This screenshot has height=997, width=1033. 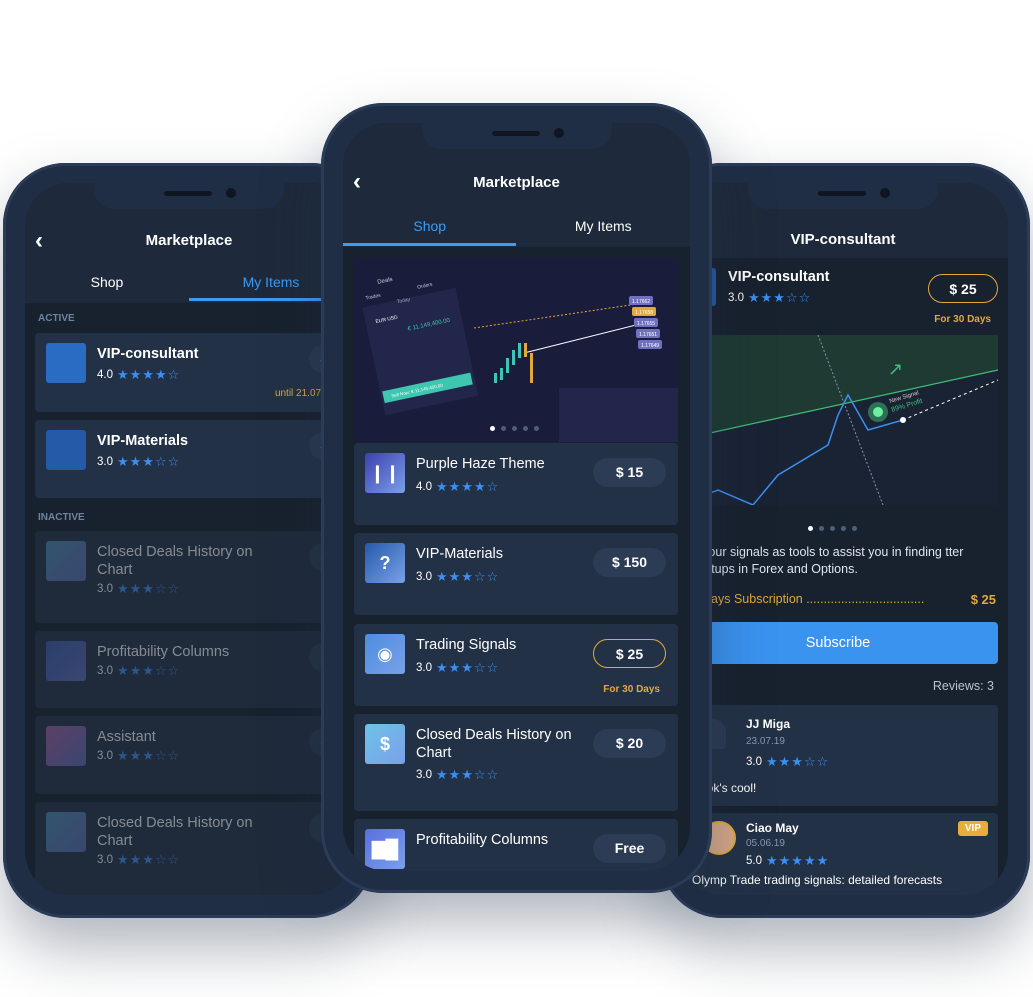 I want to click on banner-label: 1.17655, so click(x=646, y=324).